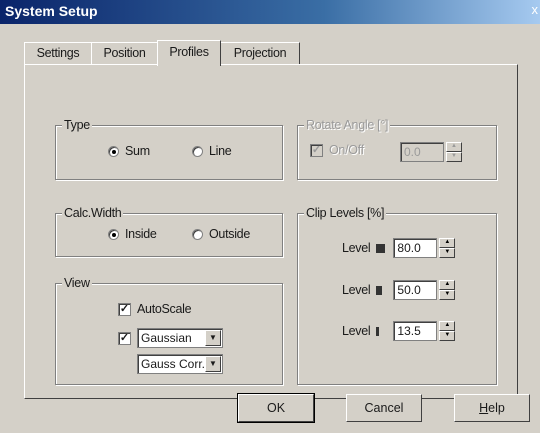 This screenshot has width=540, height=433. What do you see at coordinates (137, 151) in the screenshot?
I see `type-sum-label: Sum` at bounding box center [137, 151].